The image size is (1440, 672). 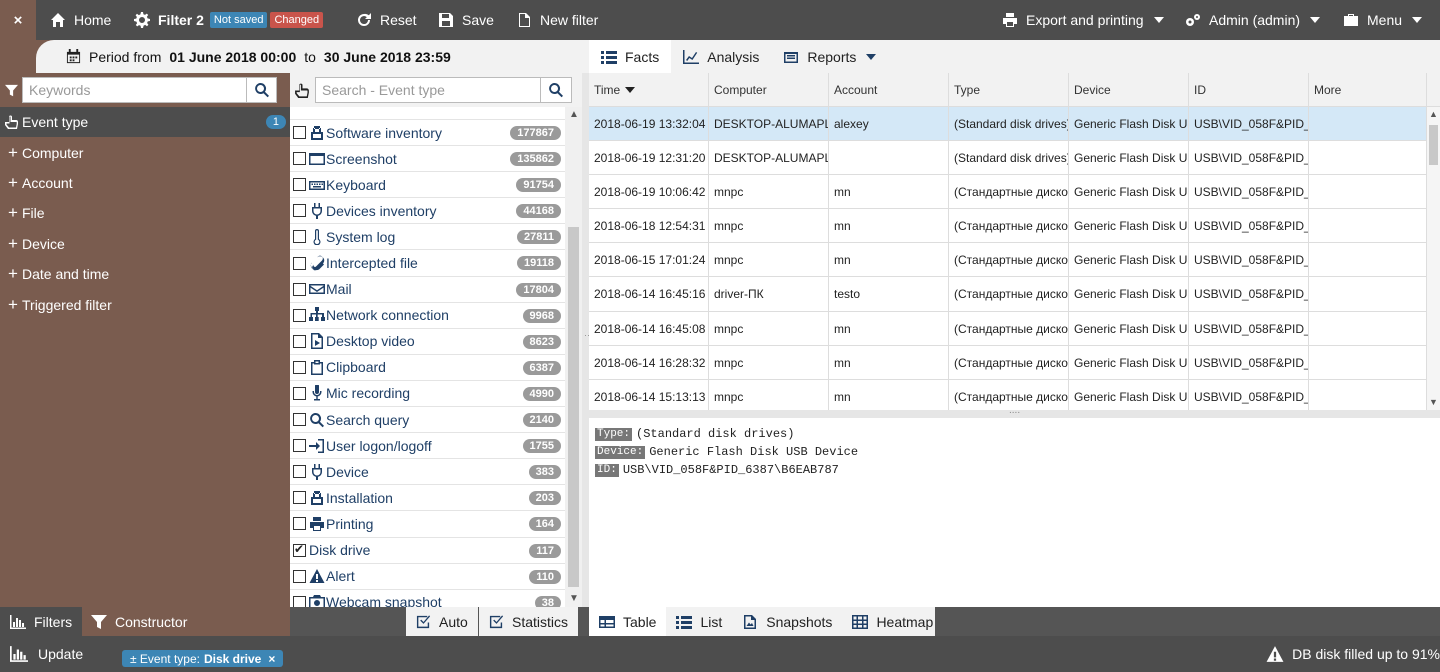 I want to click on event-type-item: Clipboard 6387, so click(x=427, y=368).